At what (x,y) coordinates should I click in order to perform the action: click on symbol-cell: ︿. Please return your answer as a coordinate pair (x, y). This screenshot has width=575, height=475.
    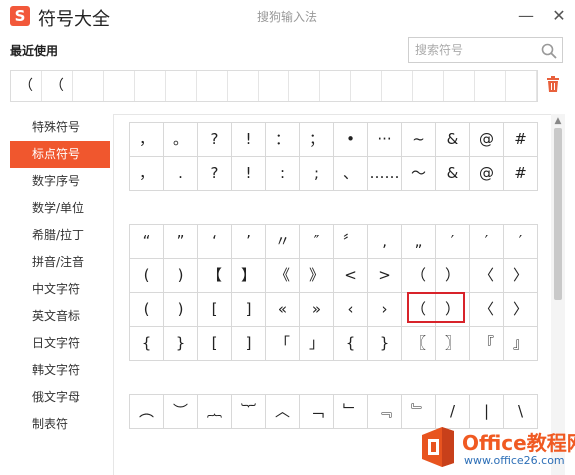
    Looking at the image, I should click on (283, 412).